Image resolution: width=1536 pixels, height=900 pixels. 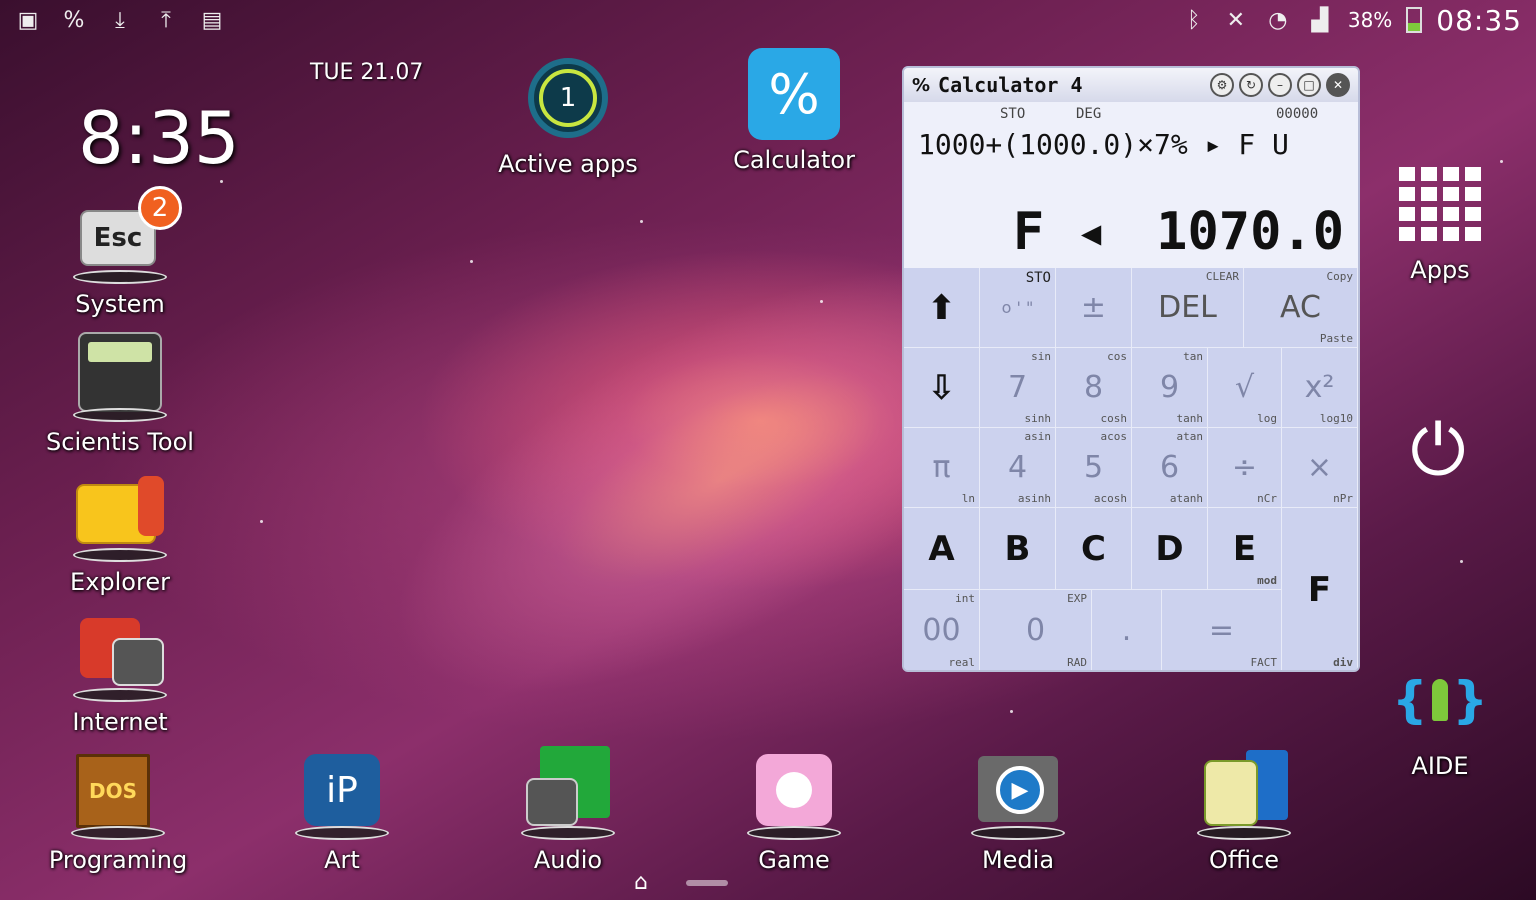 What do you see at coordinates (166, 20) in the screenshot?
I see `upload-icon: ⤒` at bounding box center [166, 20].